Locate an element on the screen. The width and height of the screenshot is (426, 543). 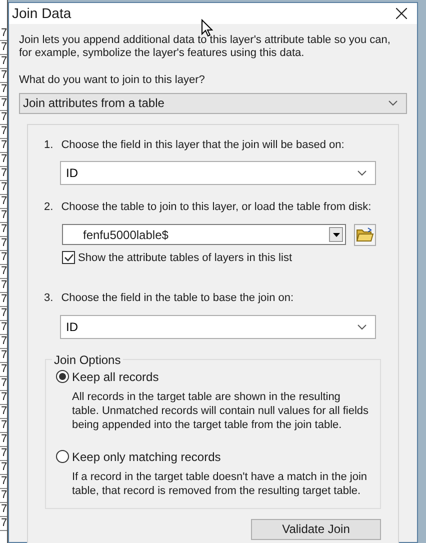
join-type-dropdown: Join attributes from a table is located at coordinates (213, 103).